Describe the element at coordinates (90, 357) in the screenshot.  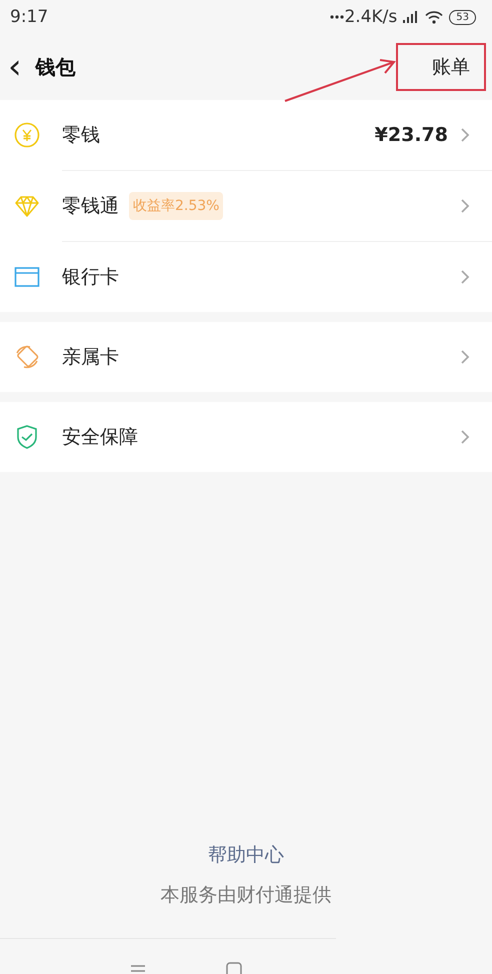
I see `item-label: 亲属卡` at that location.